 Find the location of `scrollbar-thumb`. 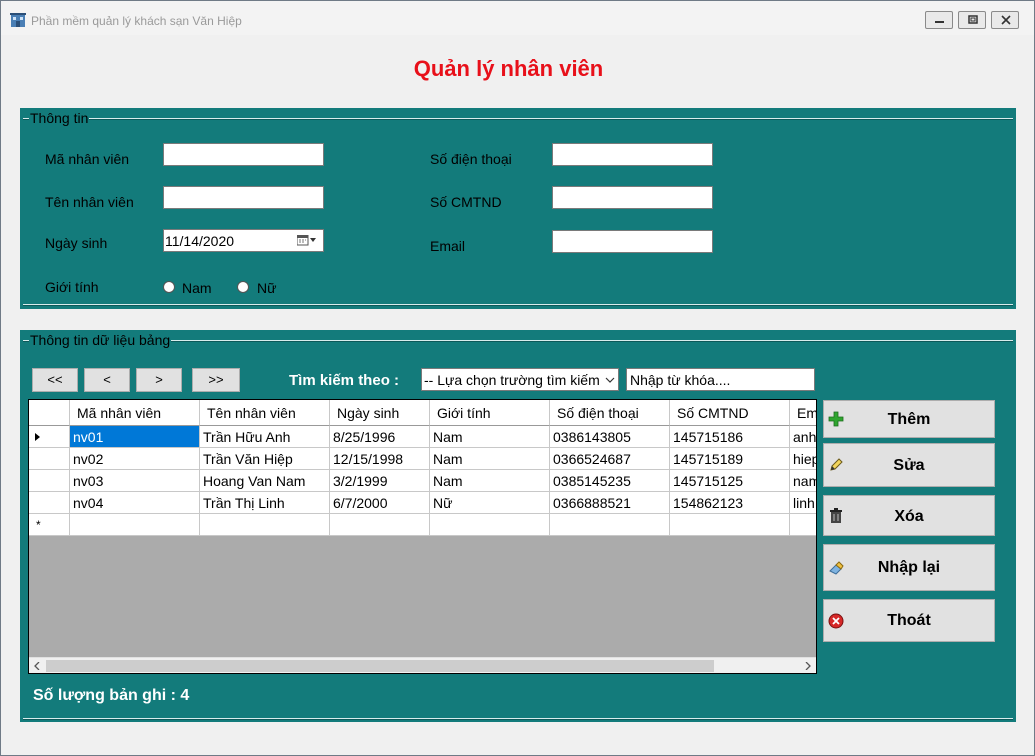

scrollbar-thumb is located at coordinates (380, 666).